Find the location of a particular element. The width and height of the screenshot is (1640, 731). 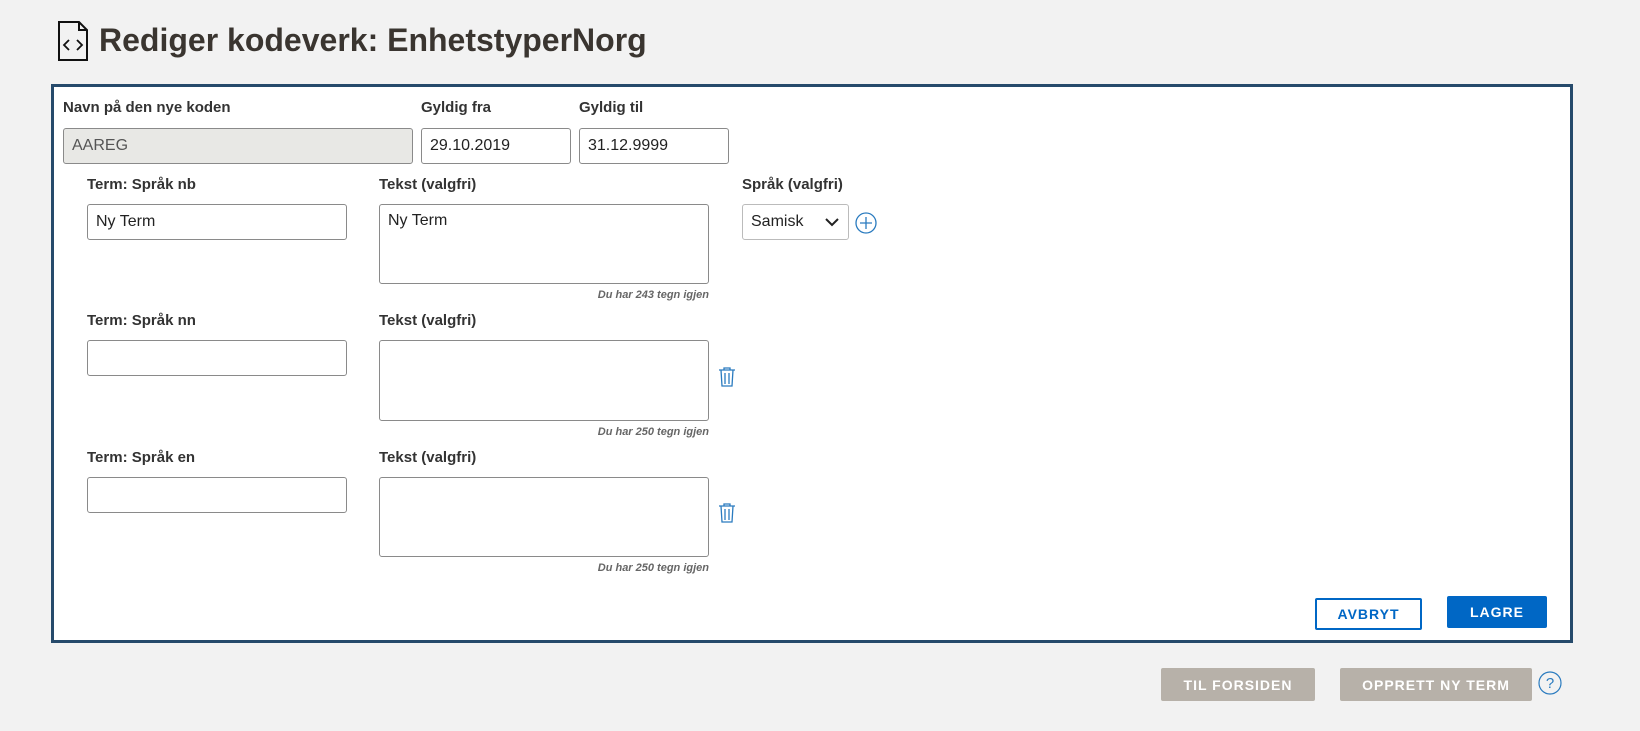

term-label: Term: Språk en is located at coordinates (141, 457).